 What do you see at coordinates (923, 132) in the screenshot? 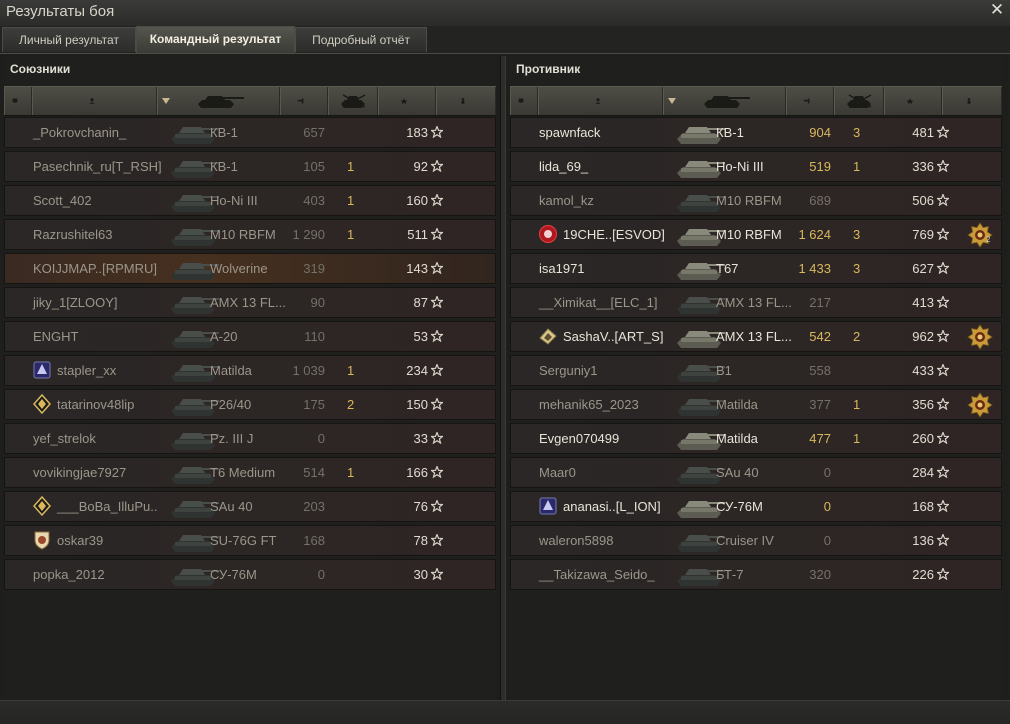
I see `xp-value: 481` at bounding box center [923, 132].